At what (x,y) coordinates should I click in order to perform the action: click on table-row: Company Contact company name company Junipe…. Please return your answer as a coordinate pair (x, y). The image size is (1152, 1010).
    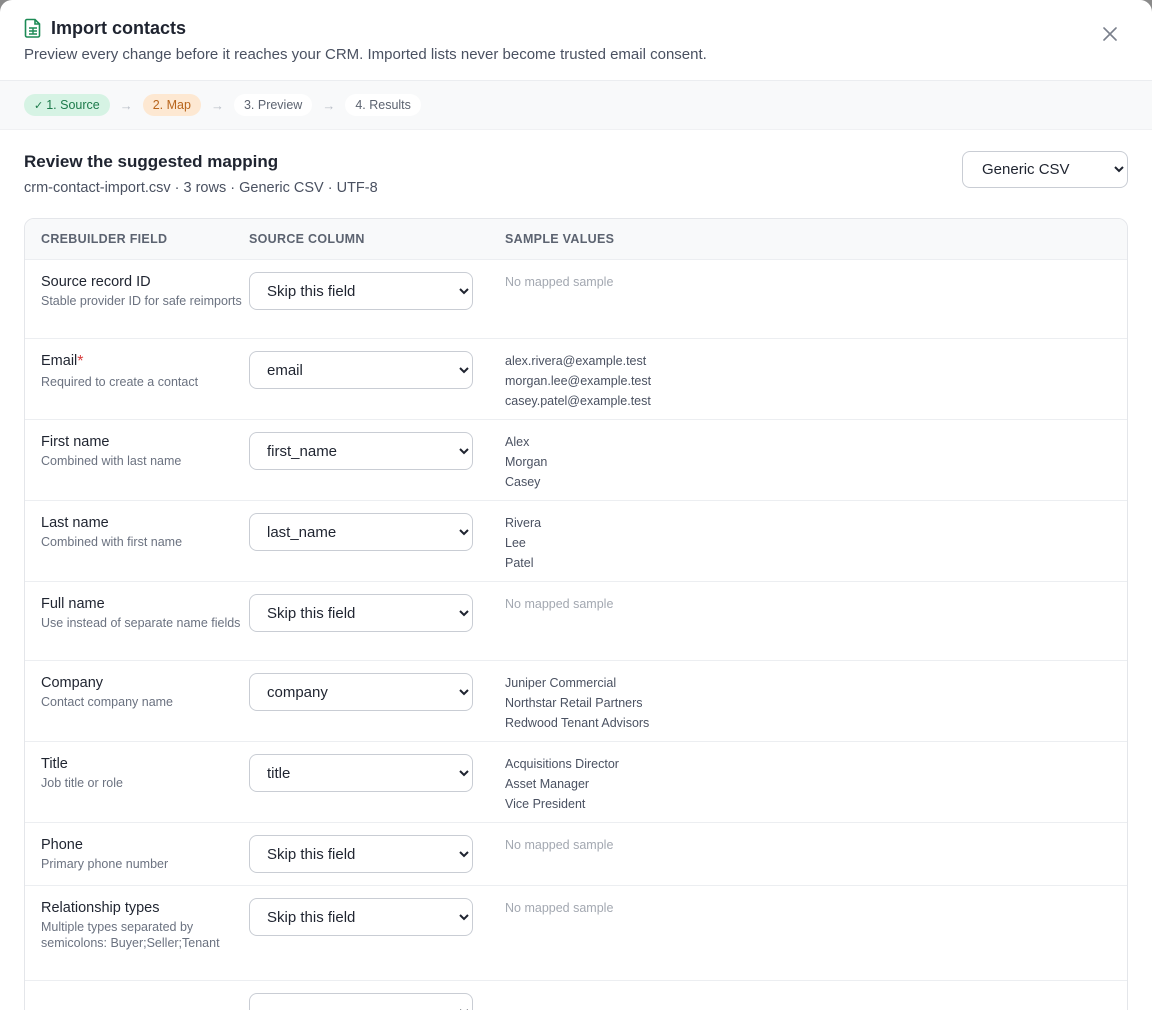
    Looking at the image, I should click on (576, 700).